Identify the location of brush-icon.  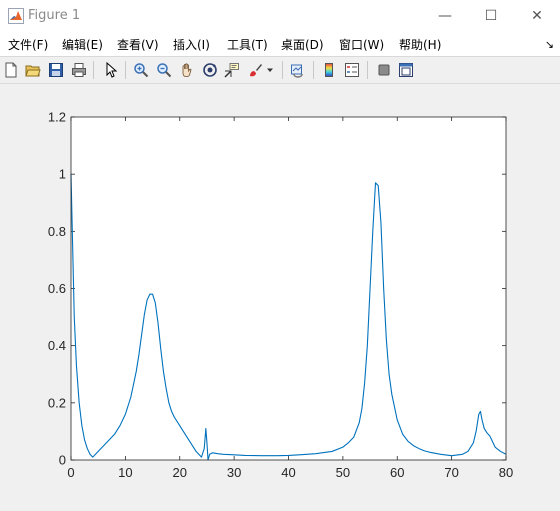
(255, 70).